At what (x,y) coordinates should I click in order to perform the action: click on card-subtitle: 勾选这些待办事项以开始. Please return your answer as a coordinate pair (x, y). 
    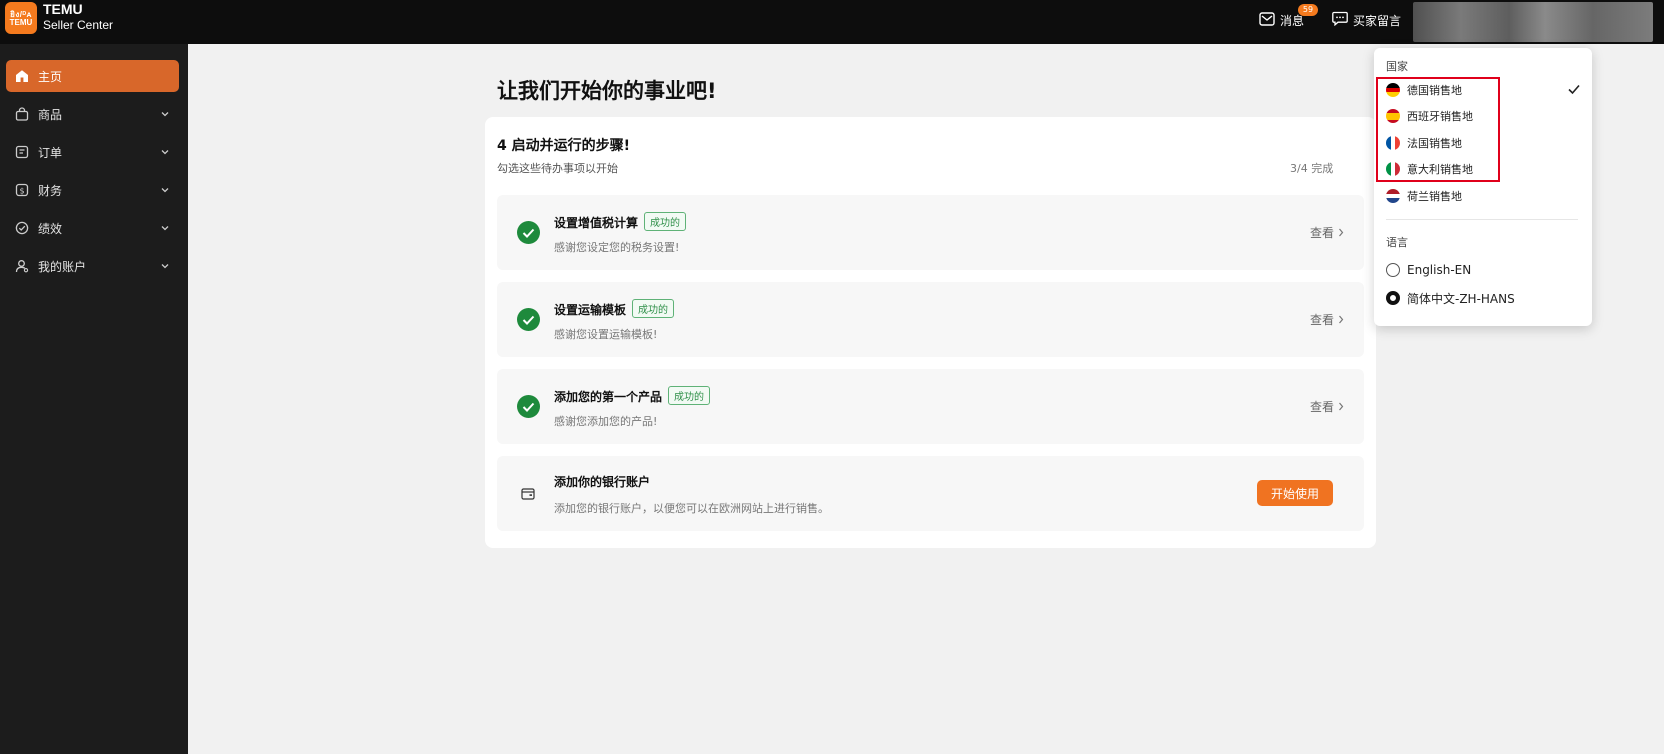
    Looking at the image, I should click on (557, 168).